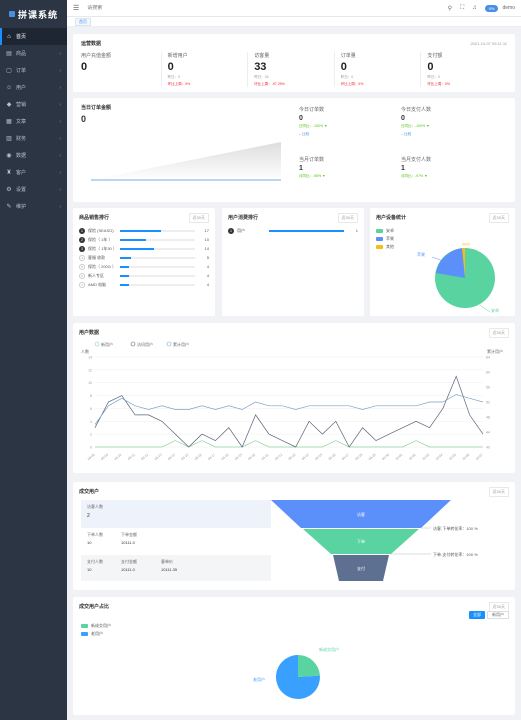  I want to click on fullscreen-icon: ⛶, so click(462, 8).